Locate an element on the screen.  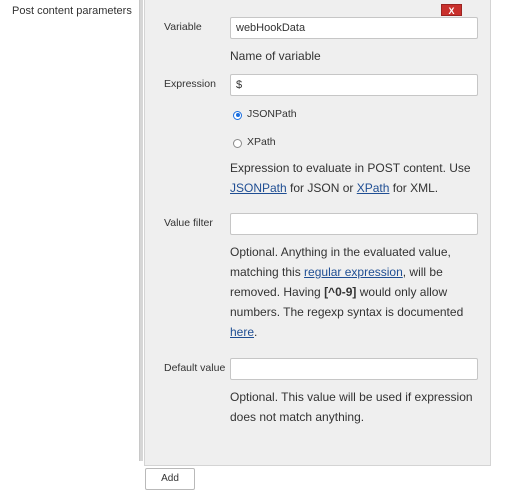
xpath-label: XPath is located at coordinates (261, 142).